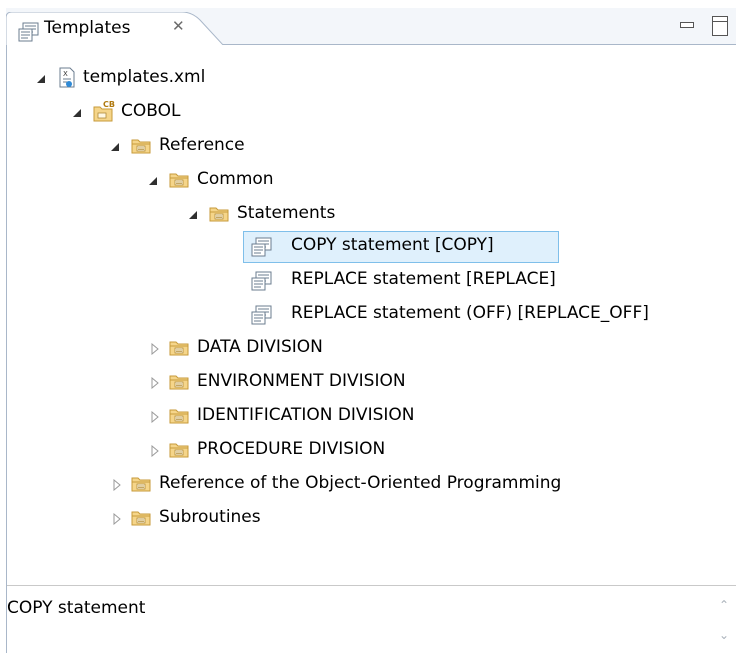  I want to click on tab-templates: Templates ✕, so click(120, 29).